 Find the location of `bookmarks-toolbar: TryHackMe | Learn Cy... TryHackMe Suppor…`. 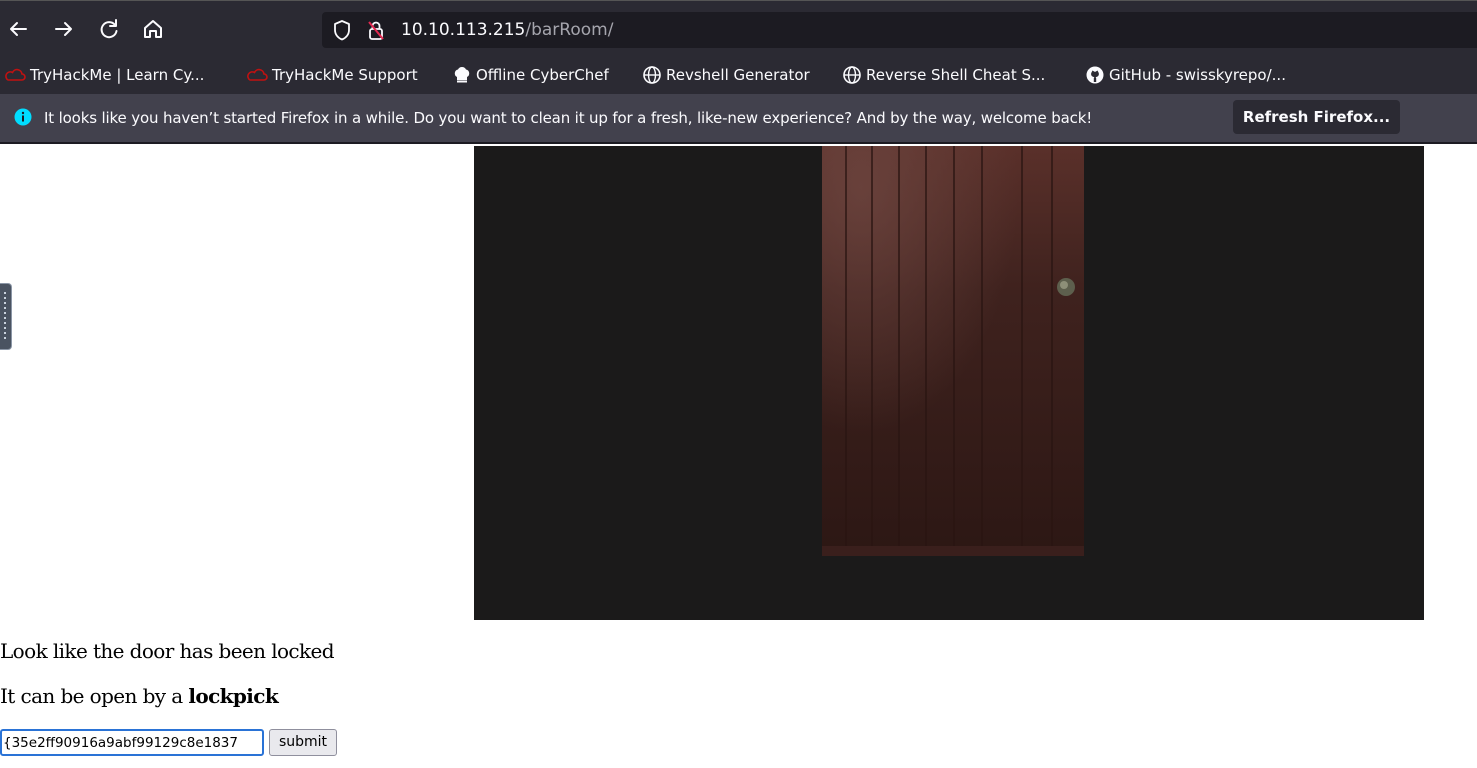

bookmarks-toolbar: TryHackMe | Learn Cy... TryHackMe Suppor… is located at coordinates (738, 75).